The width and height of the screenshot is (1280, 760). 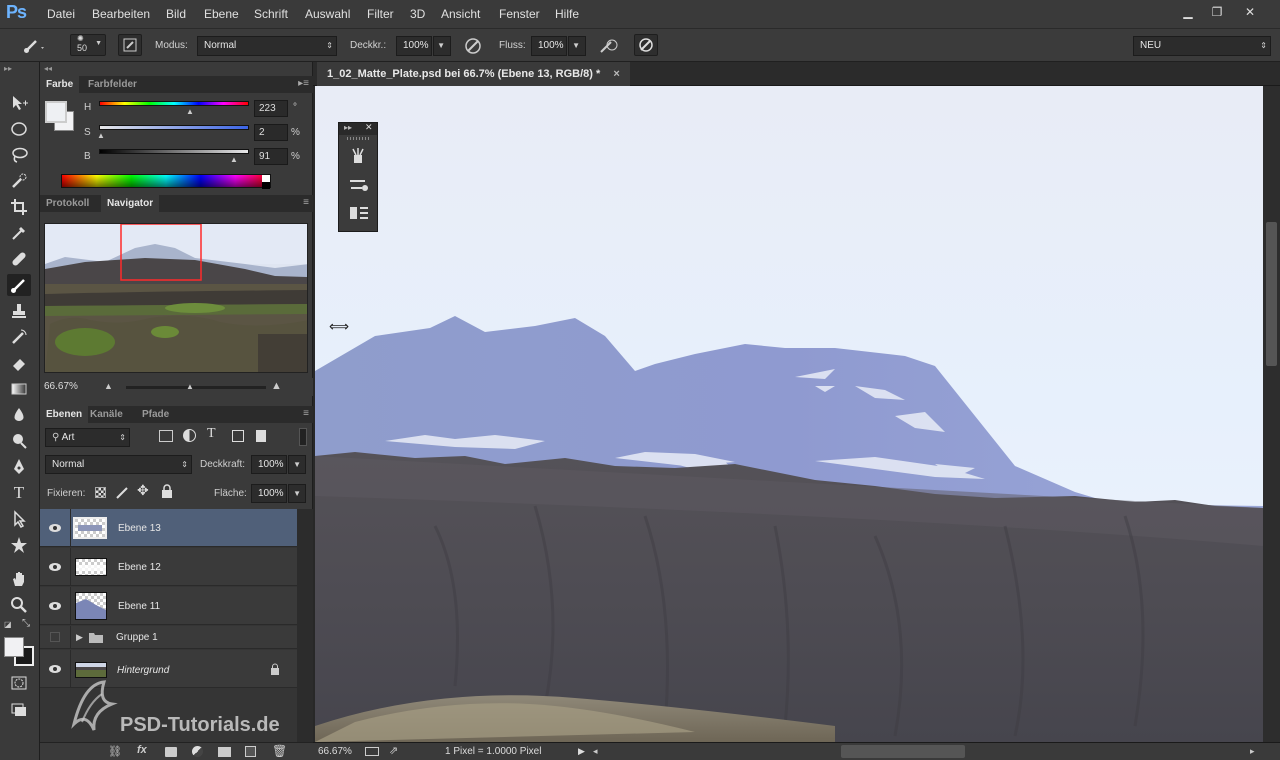 What do you see at coordinates (19, 337) in the screenshot?
I see `history-brush-tool-icon` at bounding box center [19, 337].